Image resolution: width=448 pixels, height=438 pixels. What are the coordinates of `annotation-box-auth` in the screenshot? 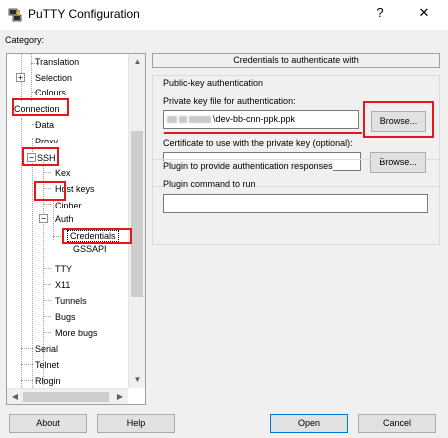 It's located at (50, 191).